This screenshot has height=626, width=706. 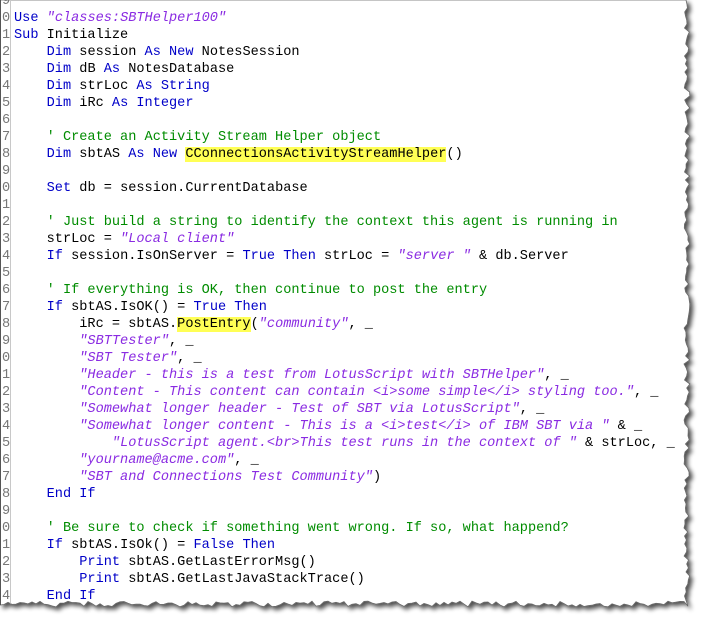 What do you see at coordinates (246, 52) in the screenshot?
I see `code-text: NotesSession` at bounding box center [246, 52].